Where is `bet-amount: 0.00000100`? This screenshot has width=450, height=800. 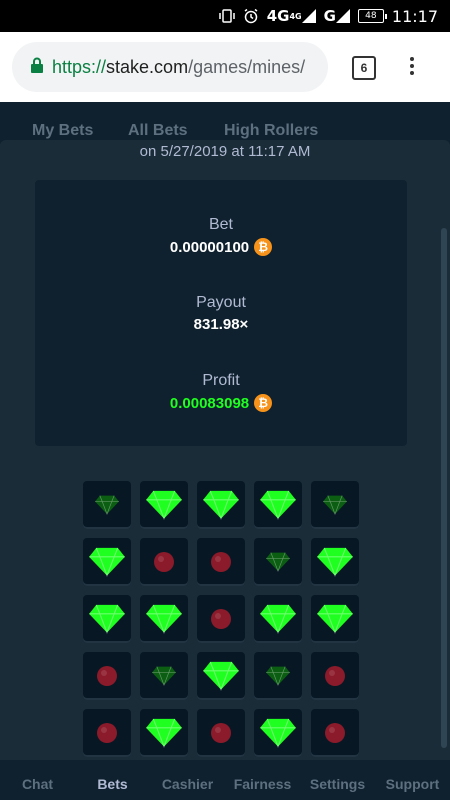
bet-amount: 0.00000100 is located at coordinates (209, 247).